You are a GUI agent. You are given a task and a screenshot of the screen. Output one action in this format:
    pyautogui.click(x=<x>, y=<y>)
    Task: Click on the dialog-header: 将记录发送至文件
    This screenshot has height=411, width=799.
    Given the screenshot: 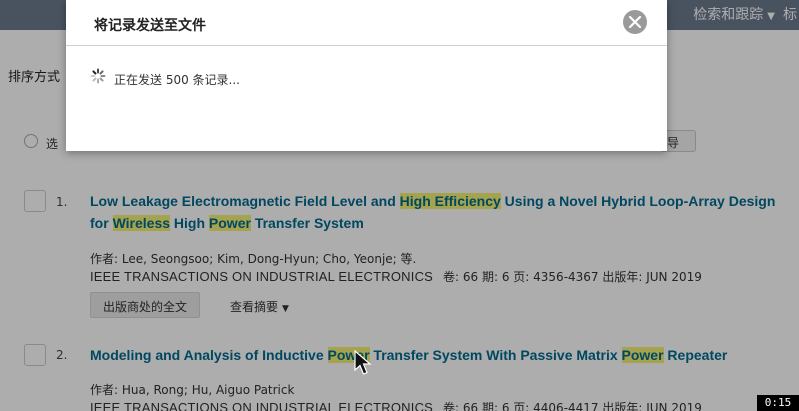 What is the action you would take?
    pyautogui.click(x=366, y=23)
    